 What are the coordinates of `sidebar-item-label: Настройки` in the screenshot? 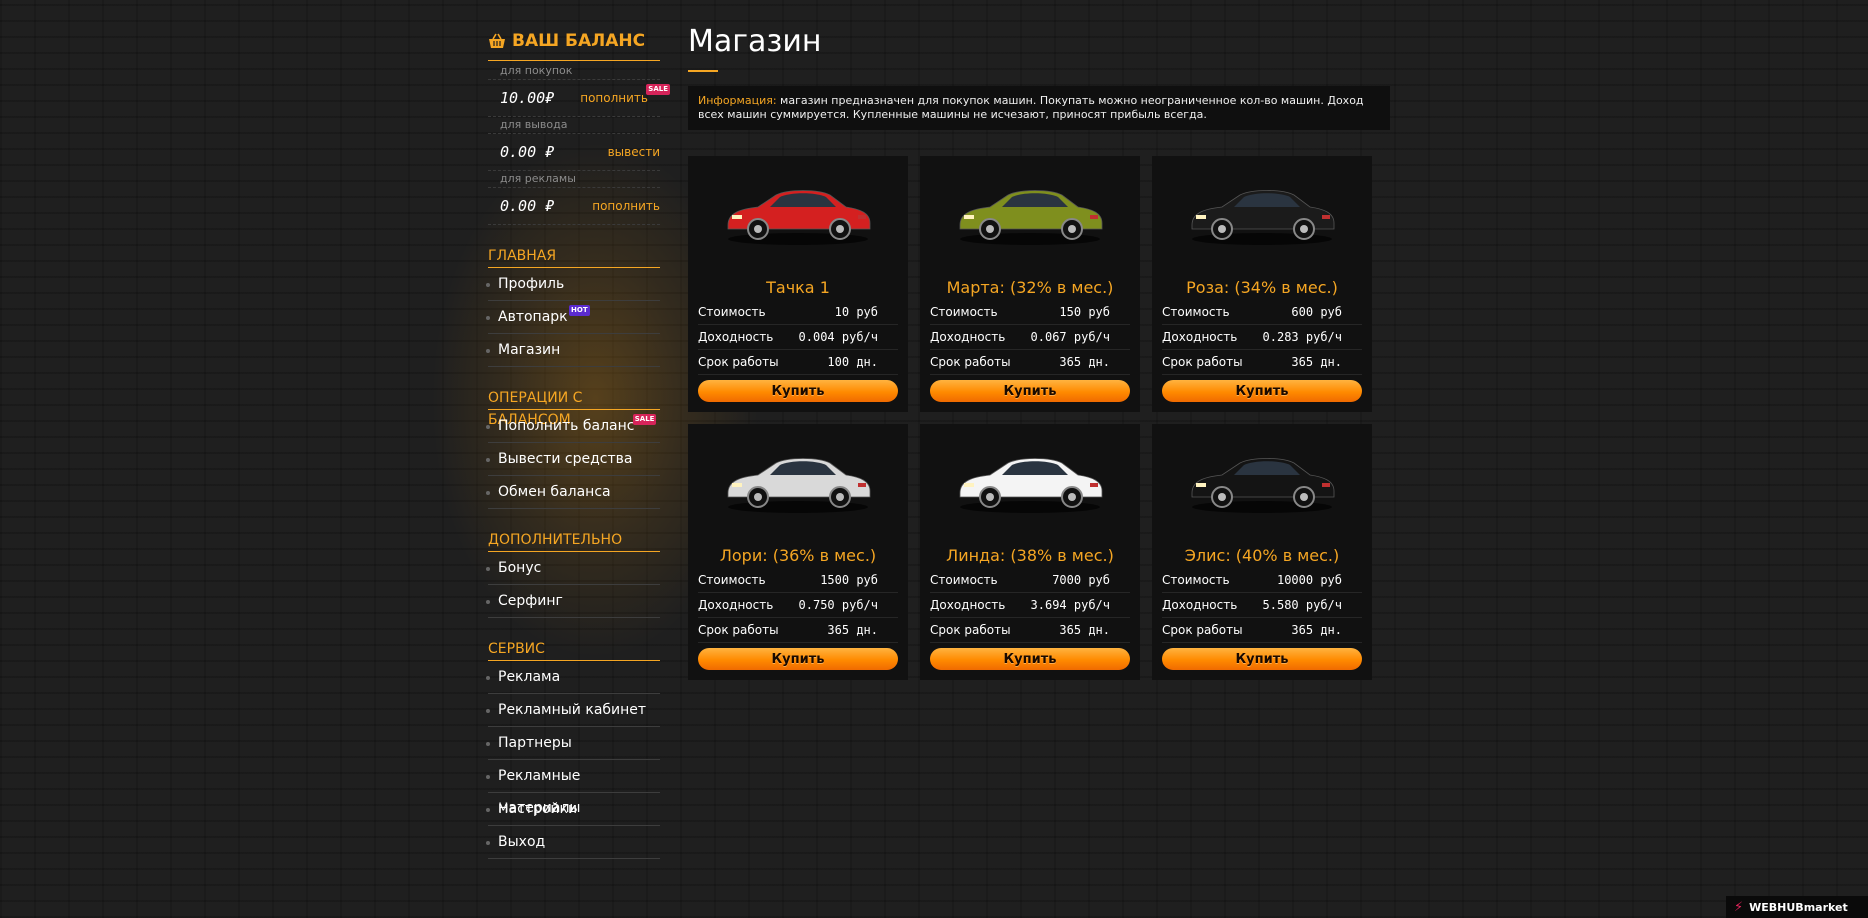 It's located at (537, 809).